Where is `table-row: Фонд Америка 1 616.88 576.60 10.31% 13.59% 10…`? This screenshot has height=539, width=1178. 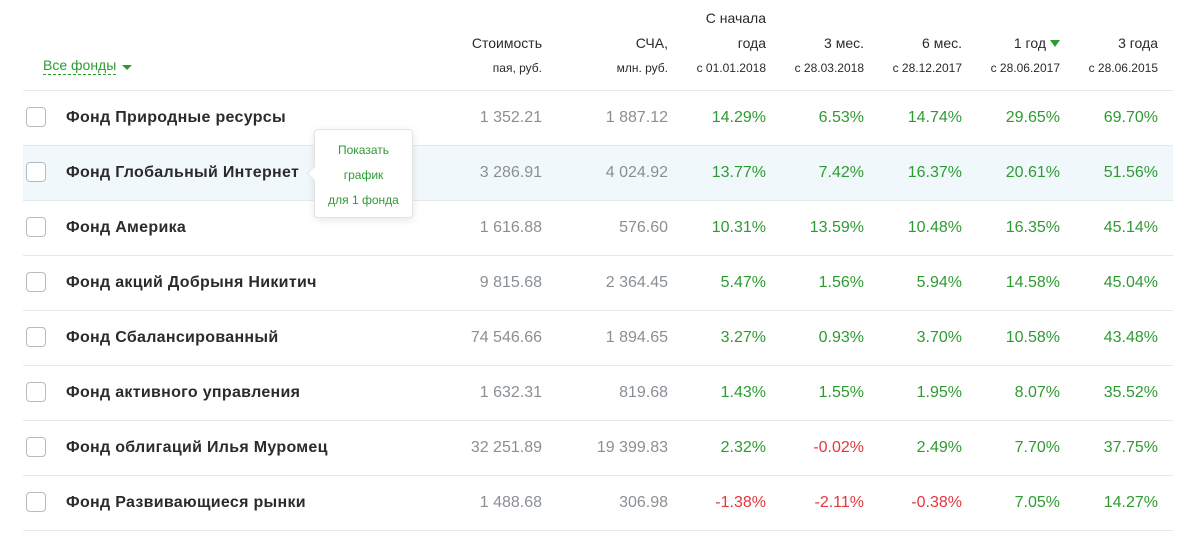 table-row: Фонд Америка 1 616.88 576.60 10.31% 13.59% 10… is located at coordinates (598, 228).